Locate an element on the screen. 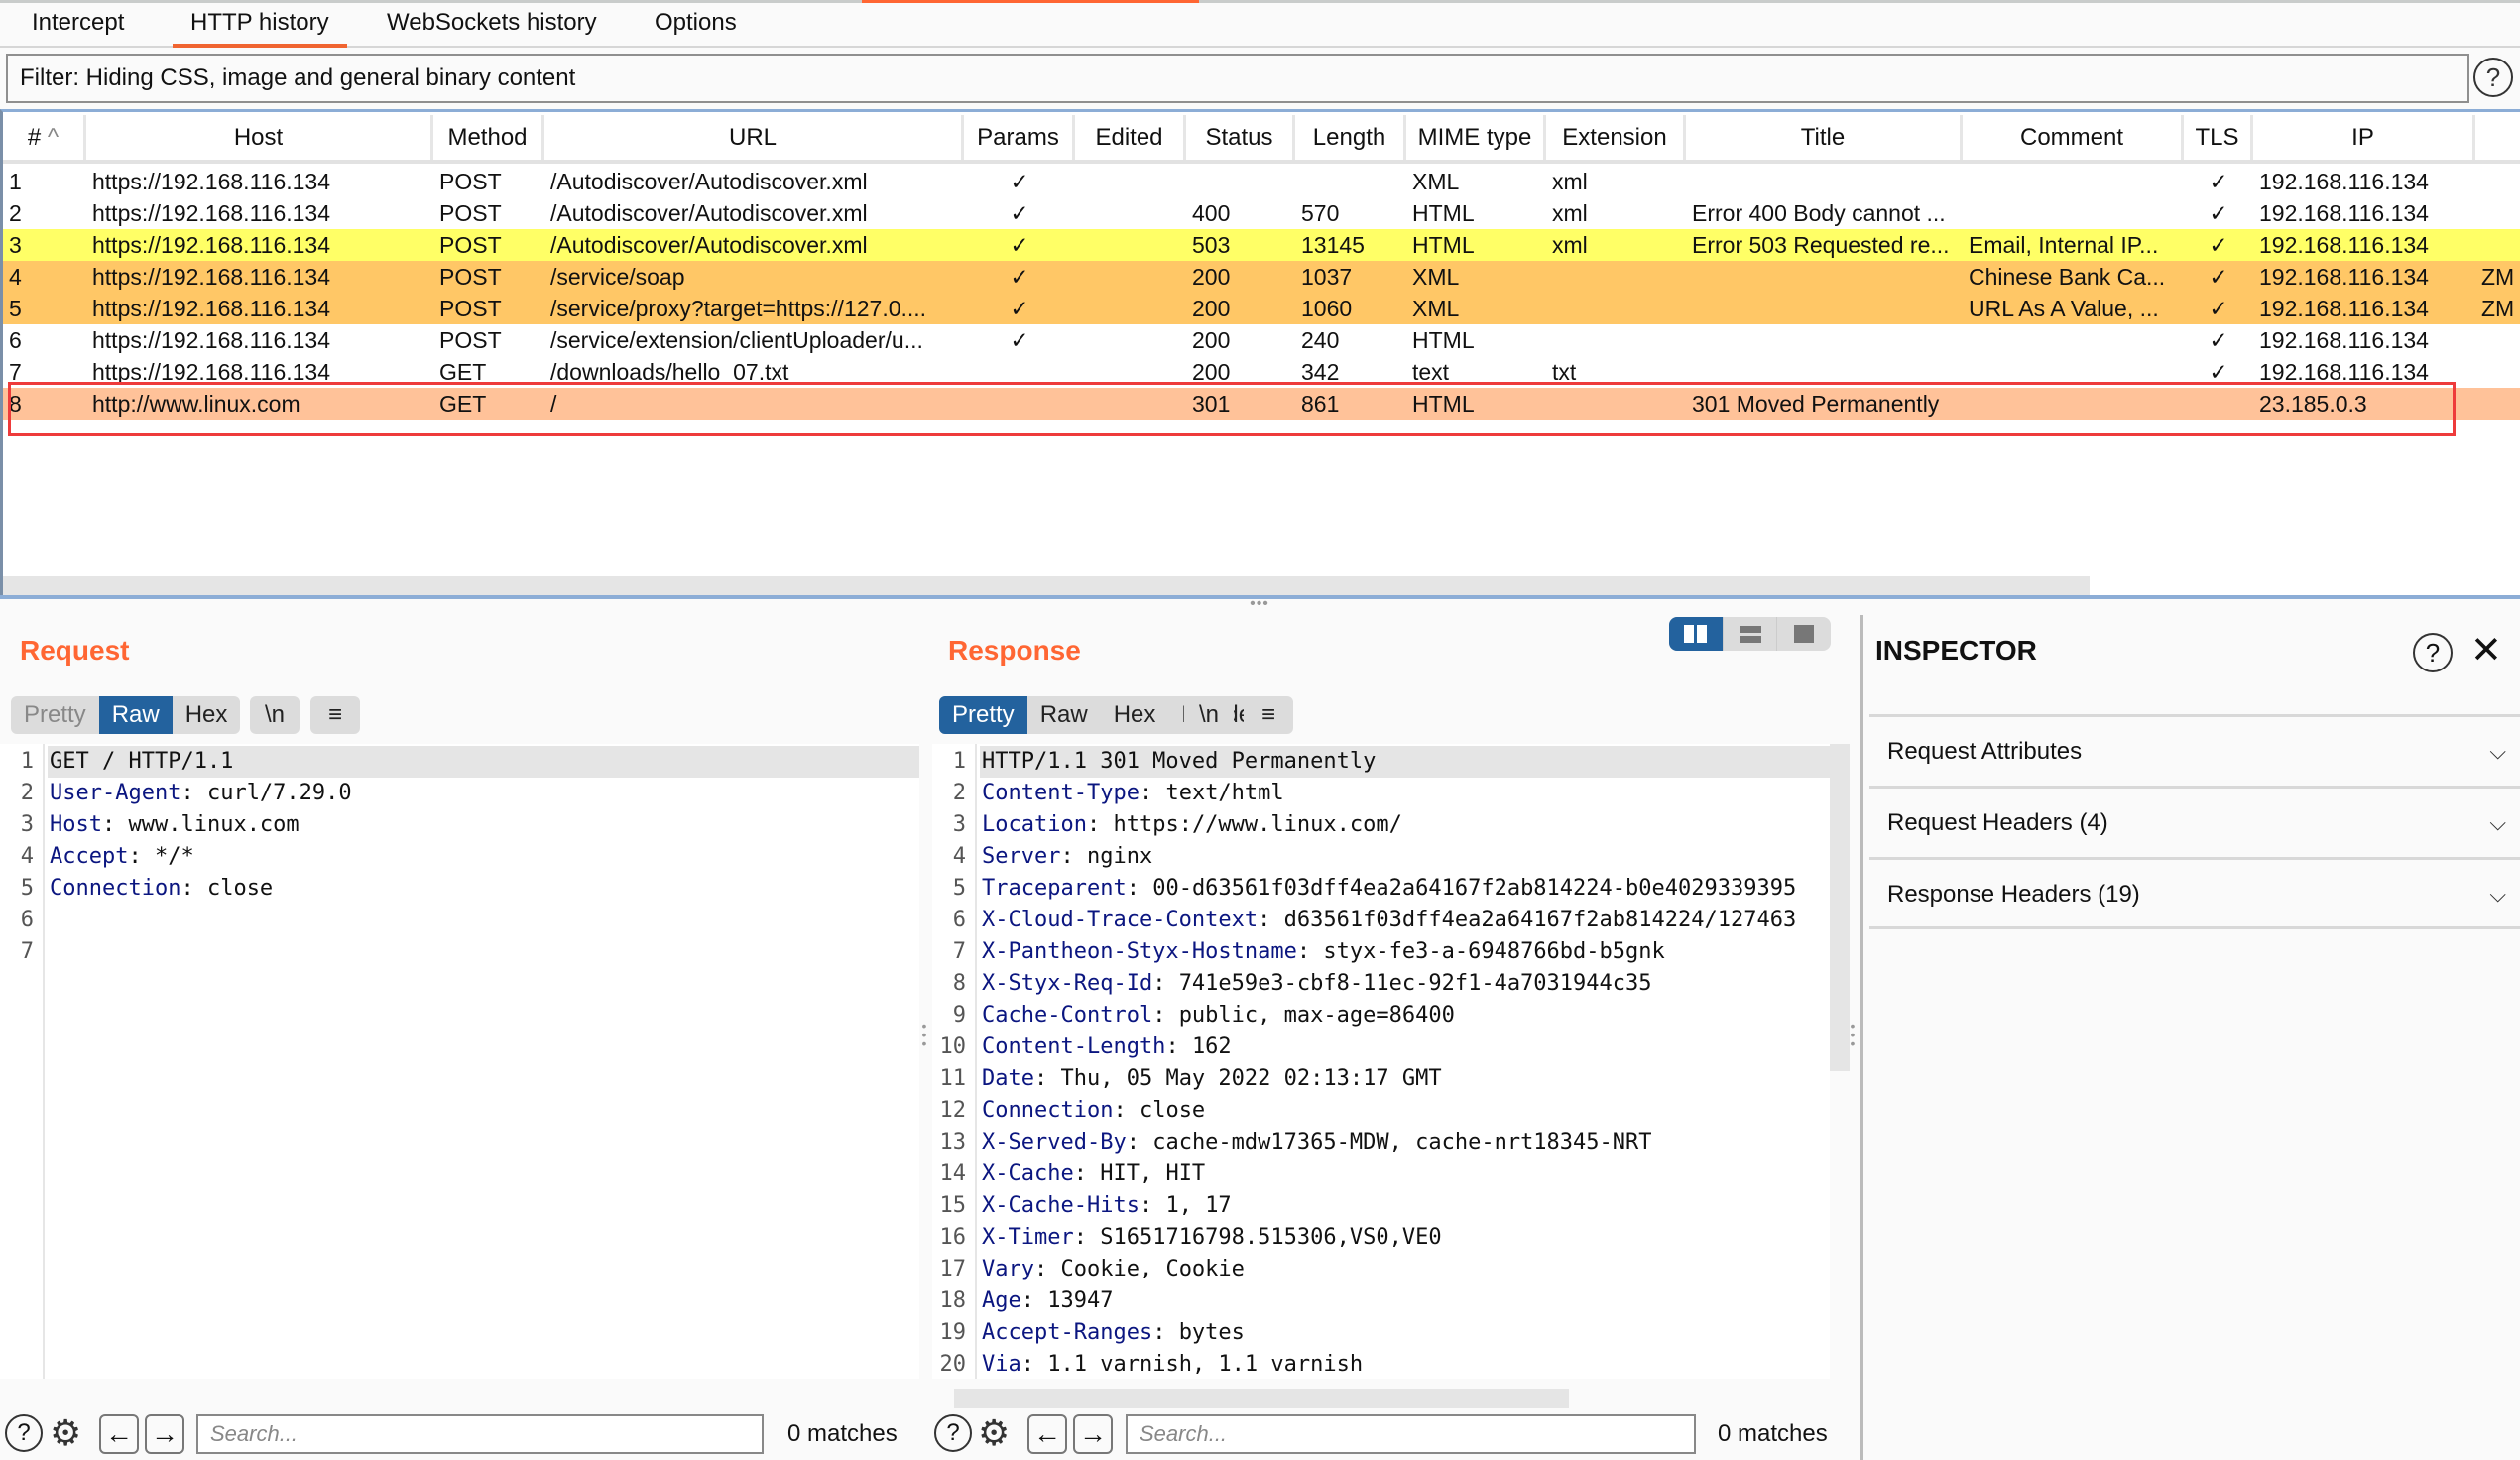  line-number: 13 is located at coordinates (953, 1142).